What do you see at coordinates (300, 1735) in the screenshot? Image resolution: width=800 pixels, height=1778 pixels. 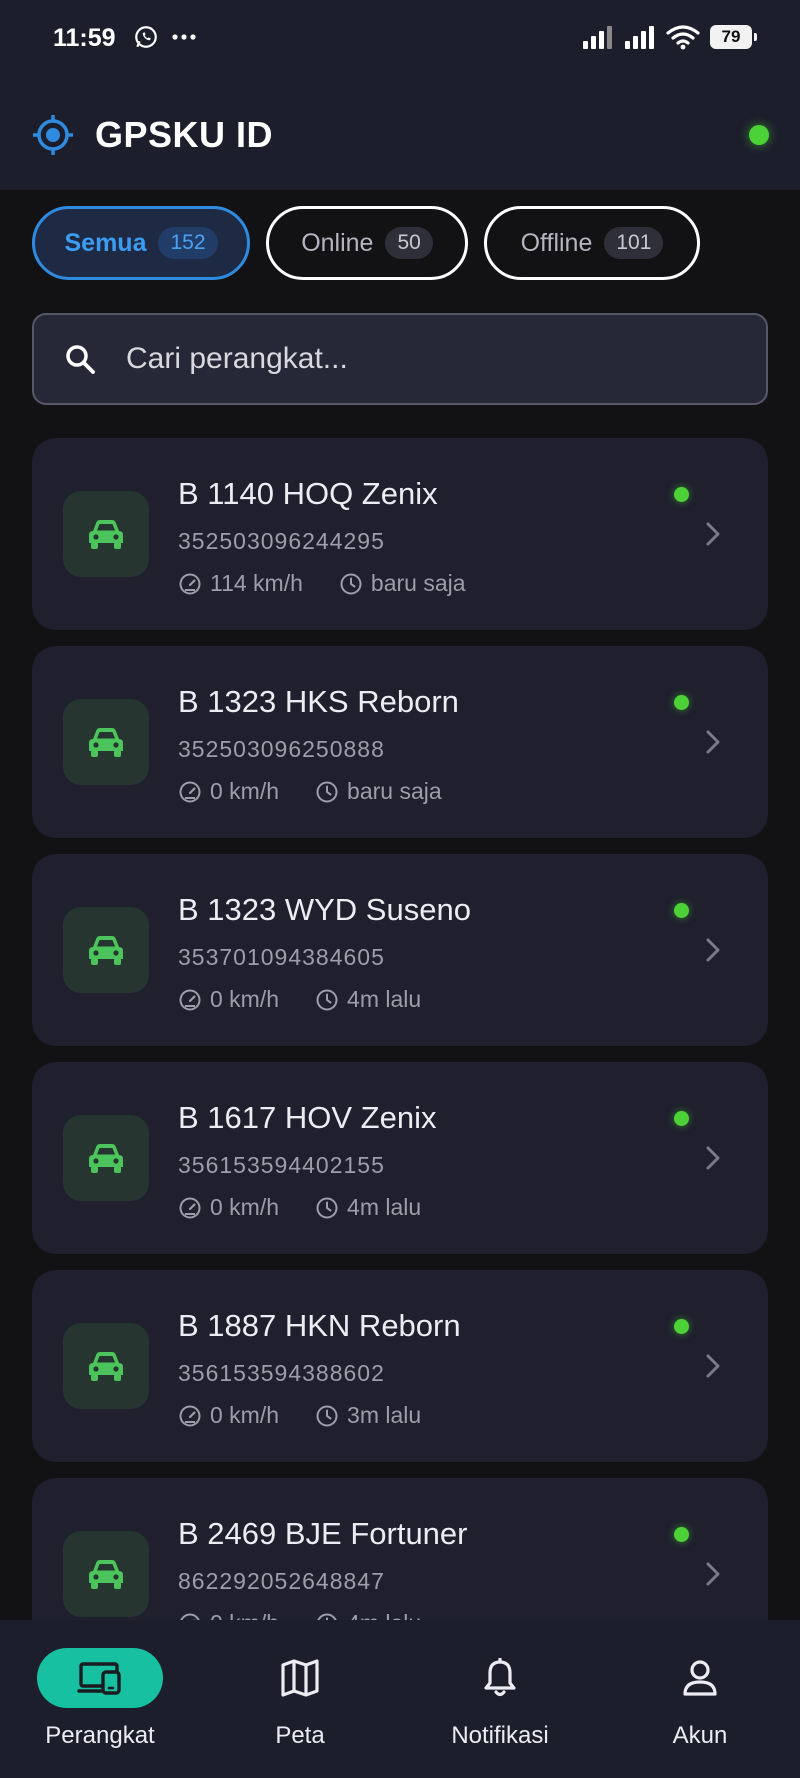 I see `nav-label: Peta` at bounding box center [300, 1735].